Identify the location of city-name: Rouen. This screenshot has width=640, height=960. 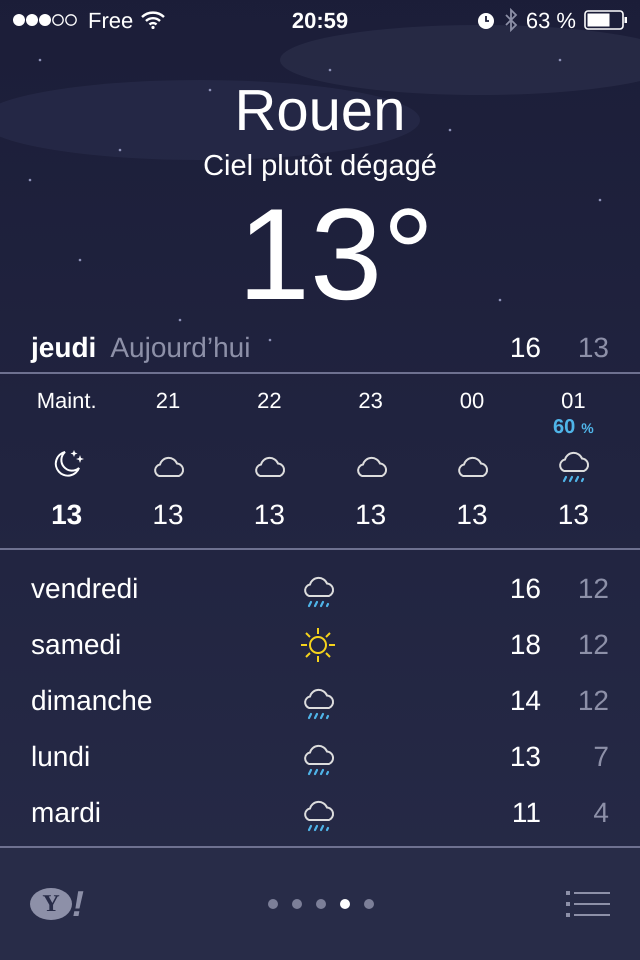
(320, 111).